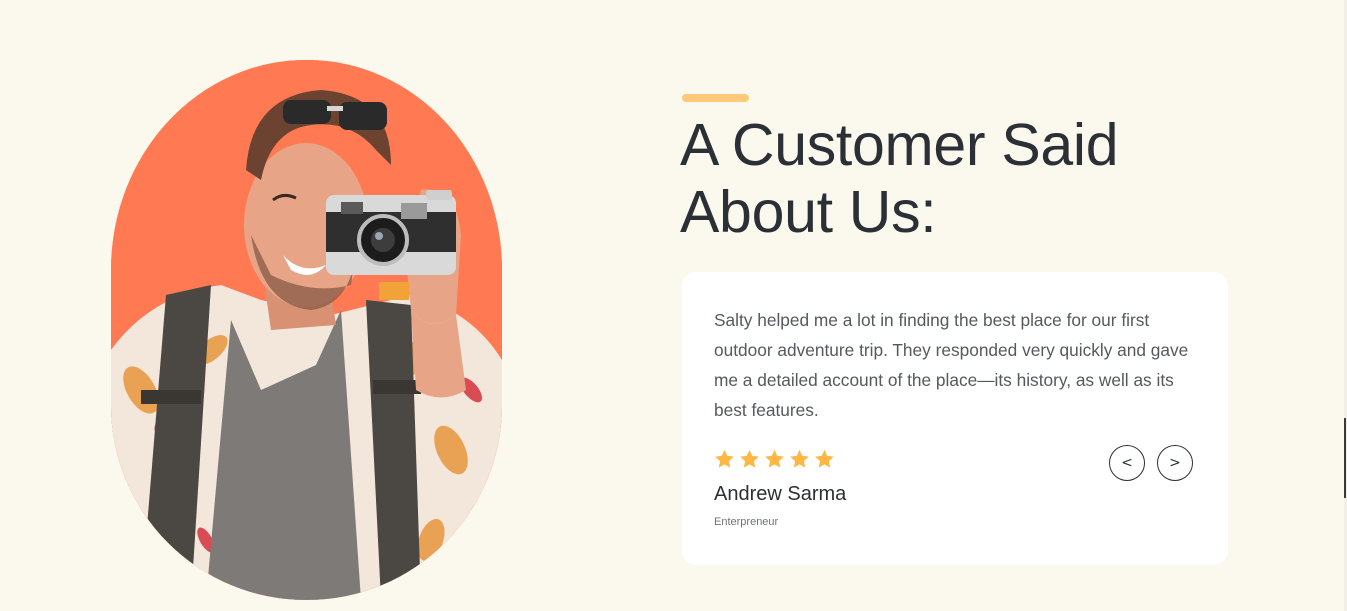  What do you see at coordinates (780, 494) in the screenshot?
I see `reviewer-name: Andrew Sarma` at bounding box center [780, 494].